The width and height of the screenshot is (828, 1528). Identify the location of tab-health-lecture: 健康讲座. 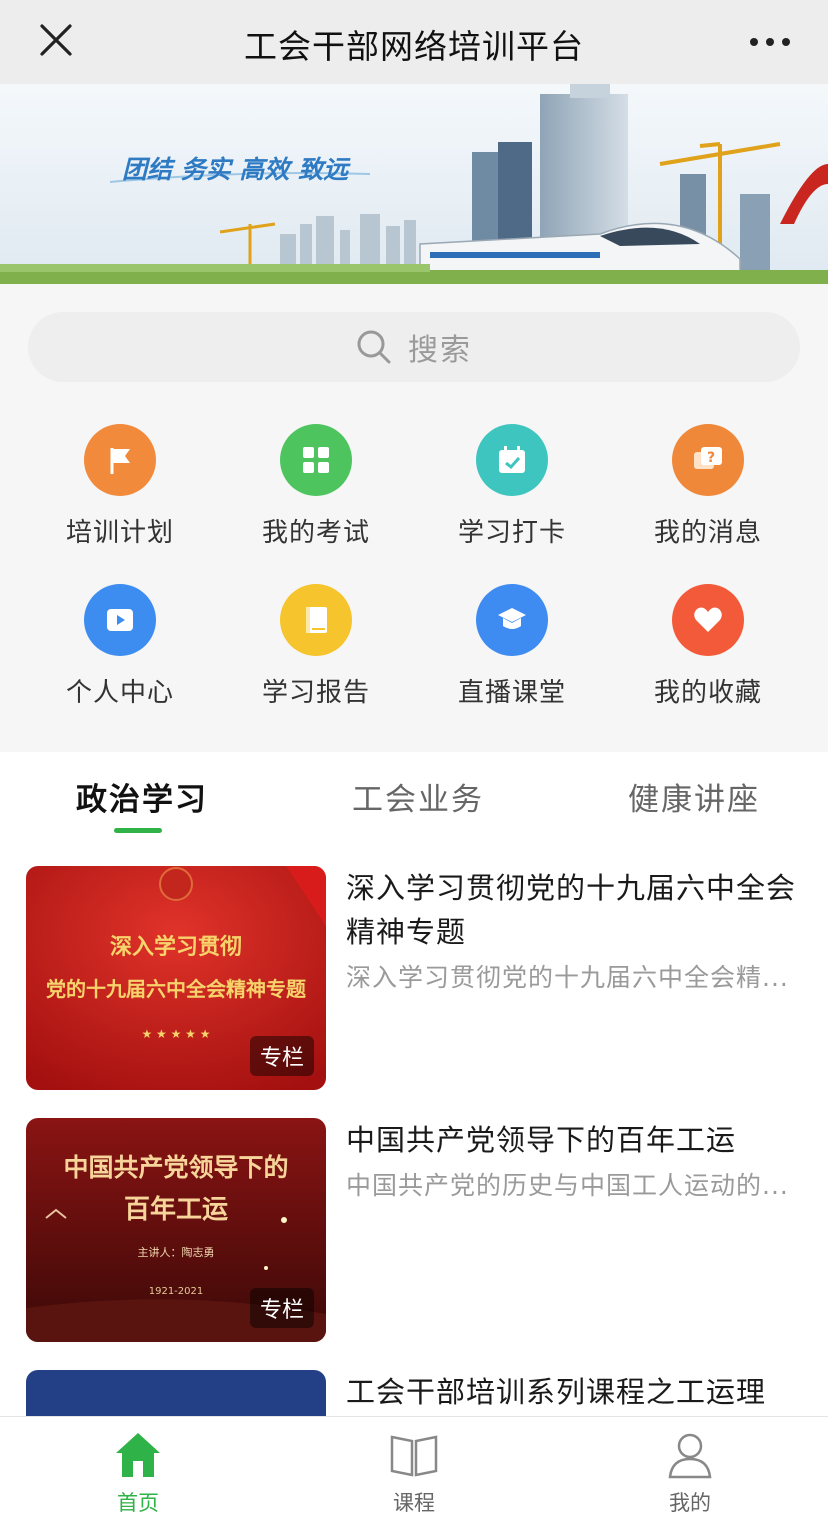
(694, 796).